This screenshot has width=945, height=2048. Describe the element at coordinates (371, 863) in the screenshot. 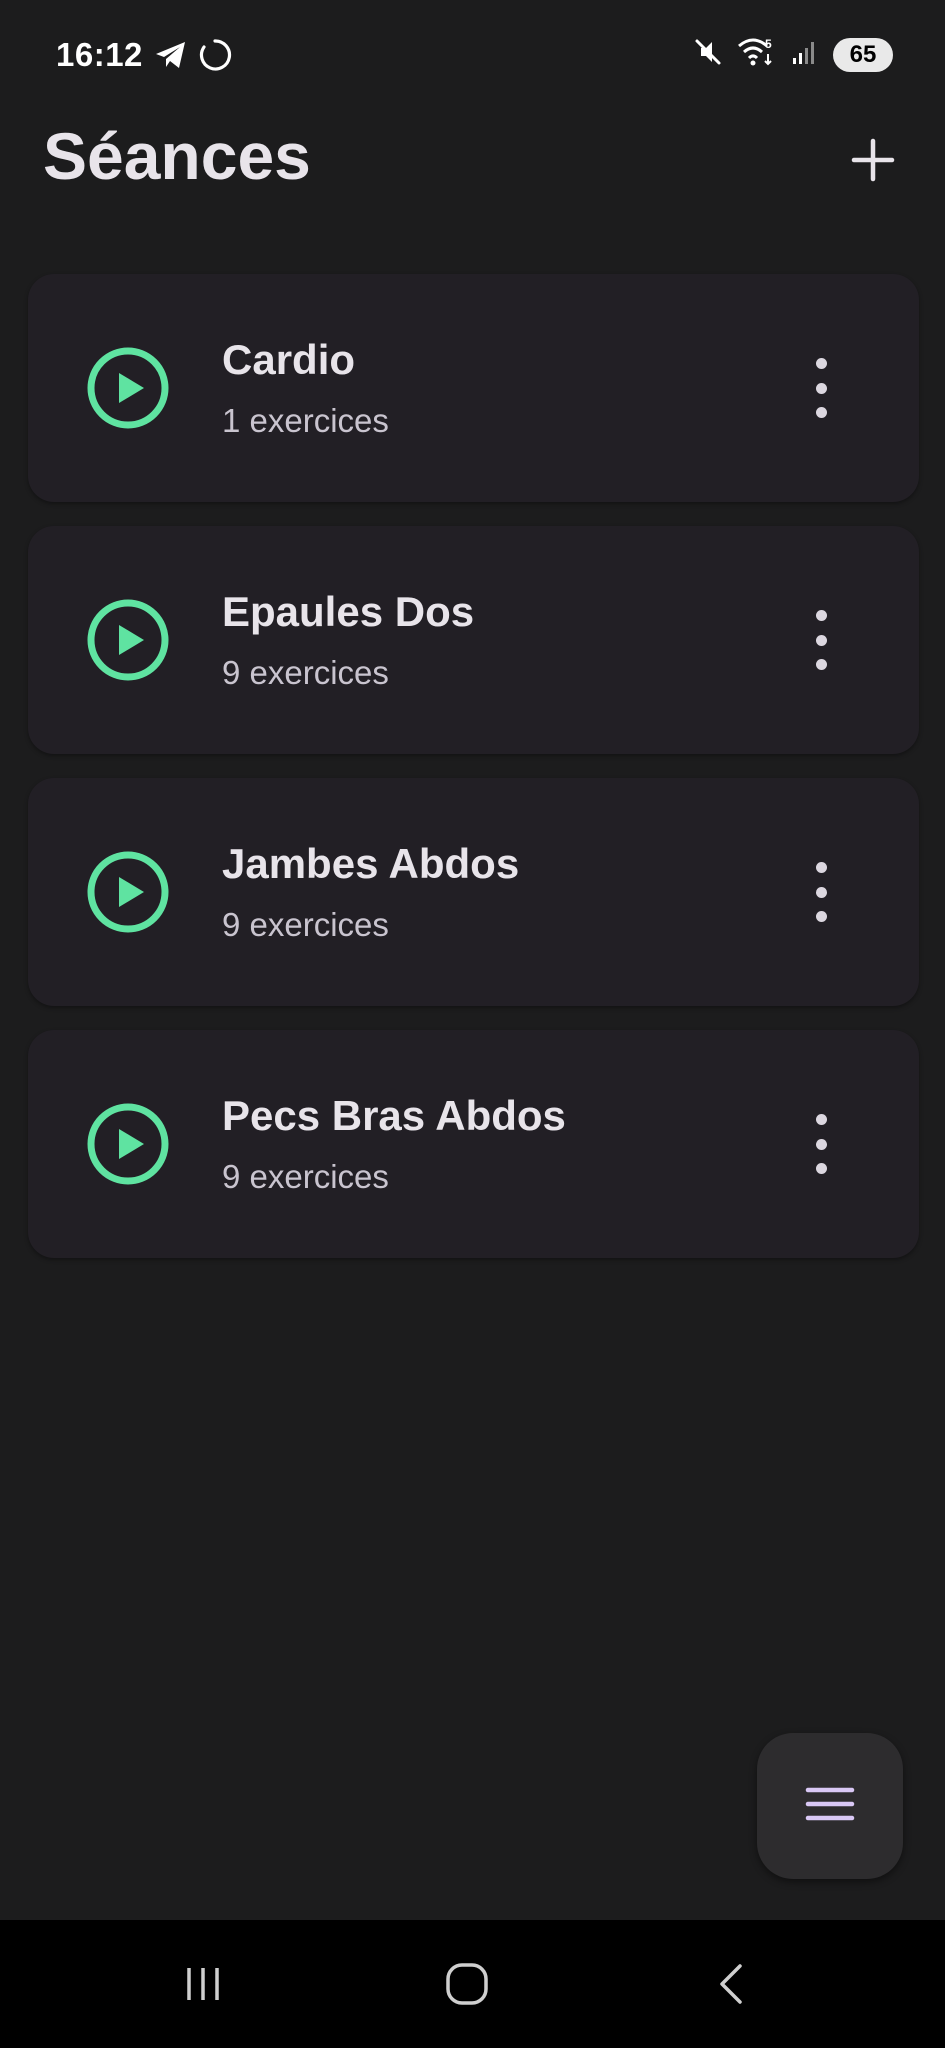

I see `session-name: Jambes Abdos` at that location.